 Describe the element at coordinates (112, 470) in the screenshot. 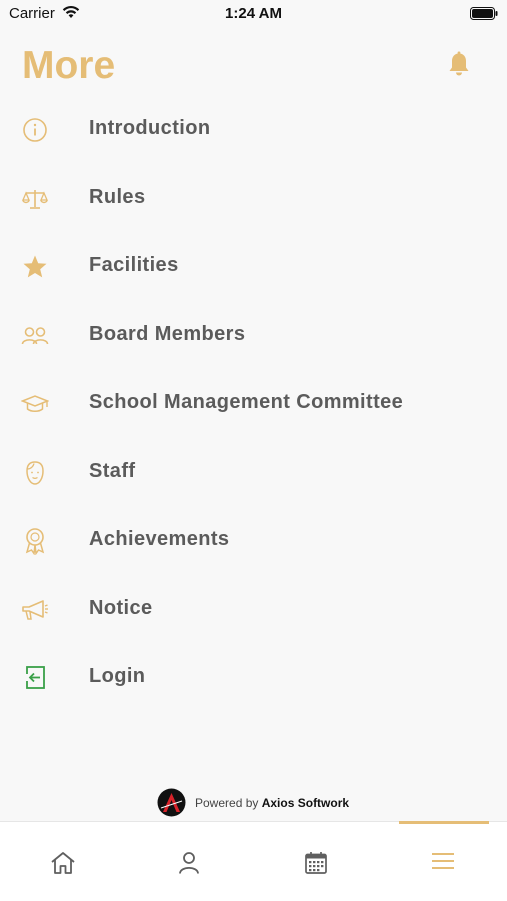

I see `menu-item-label: Staff` at that location.